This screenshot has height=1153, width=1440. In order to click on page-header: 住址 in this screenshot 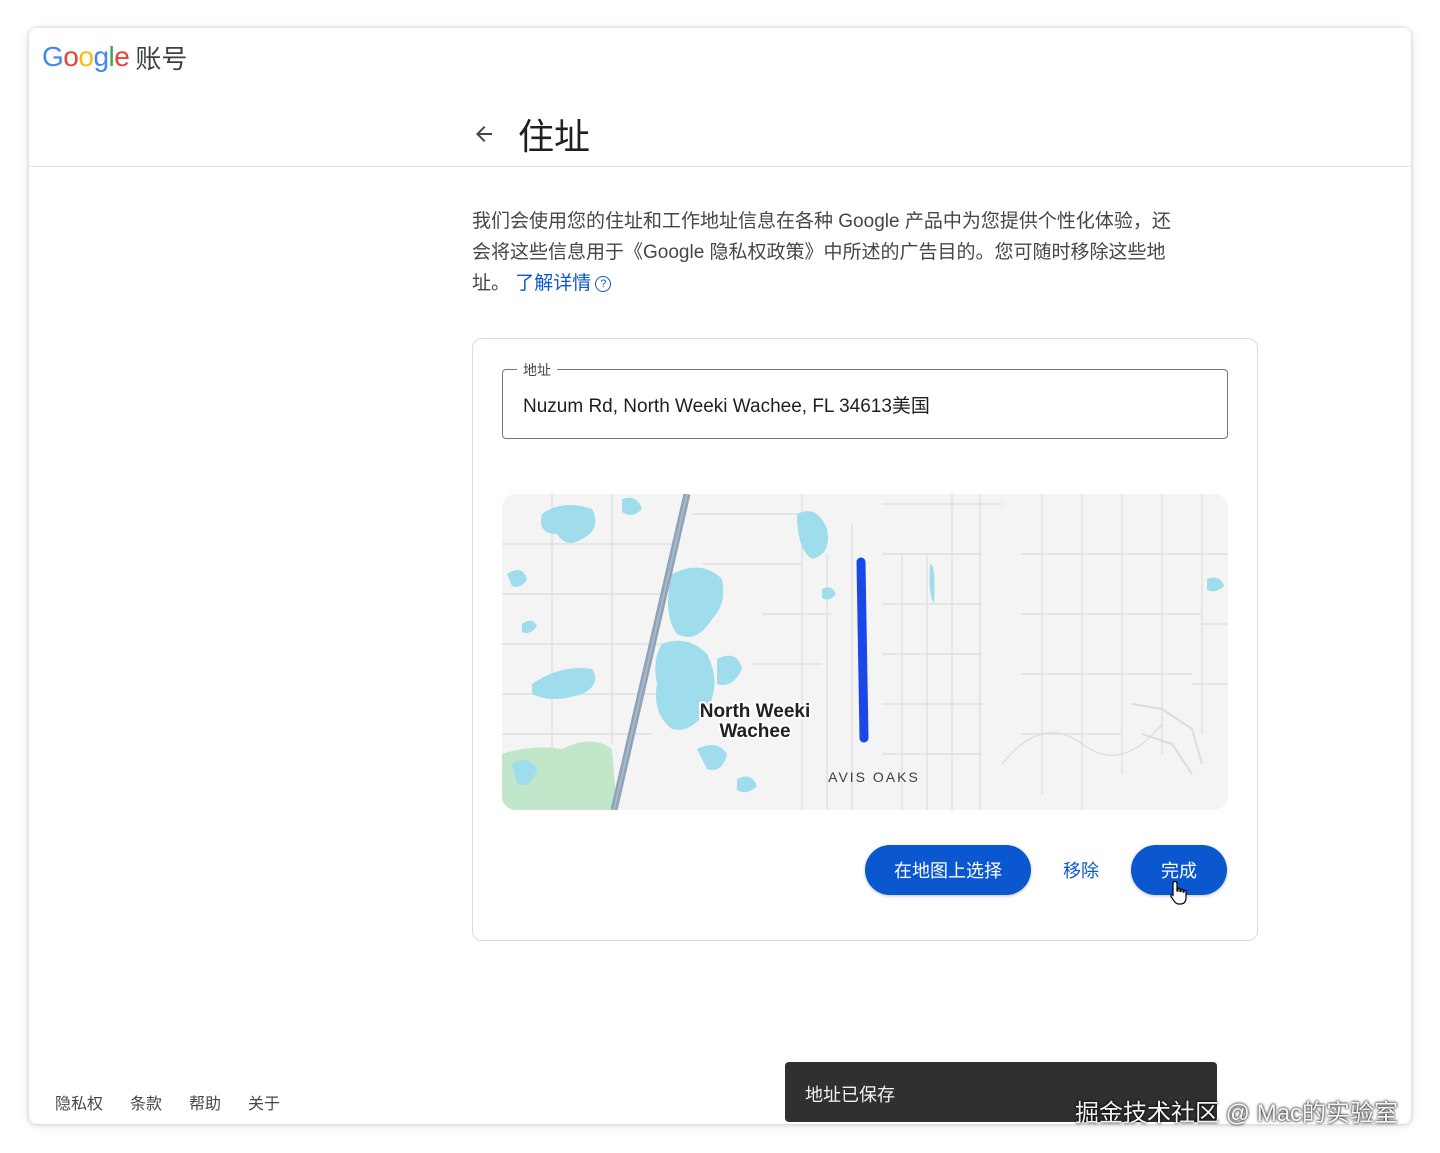, I will do `click(720, 132)`.